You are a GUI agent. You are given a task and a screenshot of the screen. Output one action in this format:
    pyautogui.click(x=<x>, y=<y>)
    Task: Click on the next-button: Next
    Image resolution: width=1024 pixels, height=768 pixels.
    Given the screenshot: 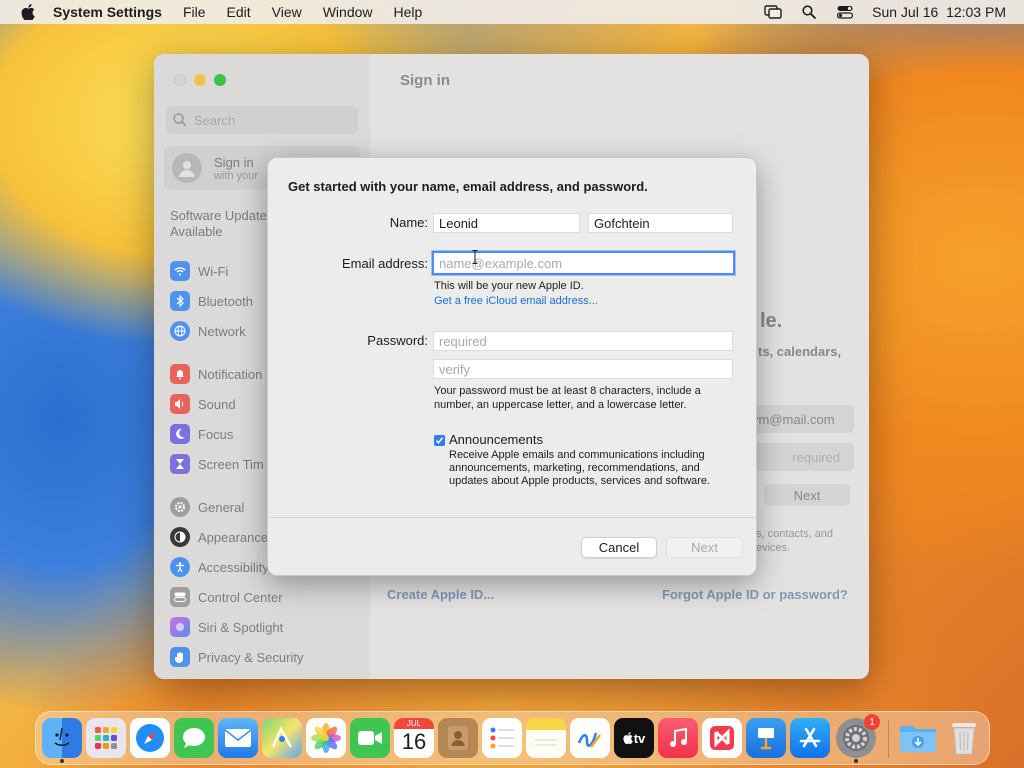 What is the action you would take?
    pyautogui.click(x=704, y=547)
    